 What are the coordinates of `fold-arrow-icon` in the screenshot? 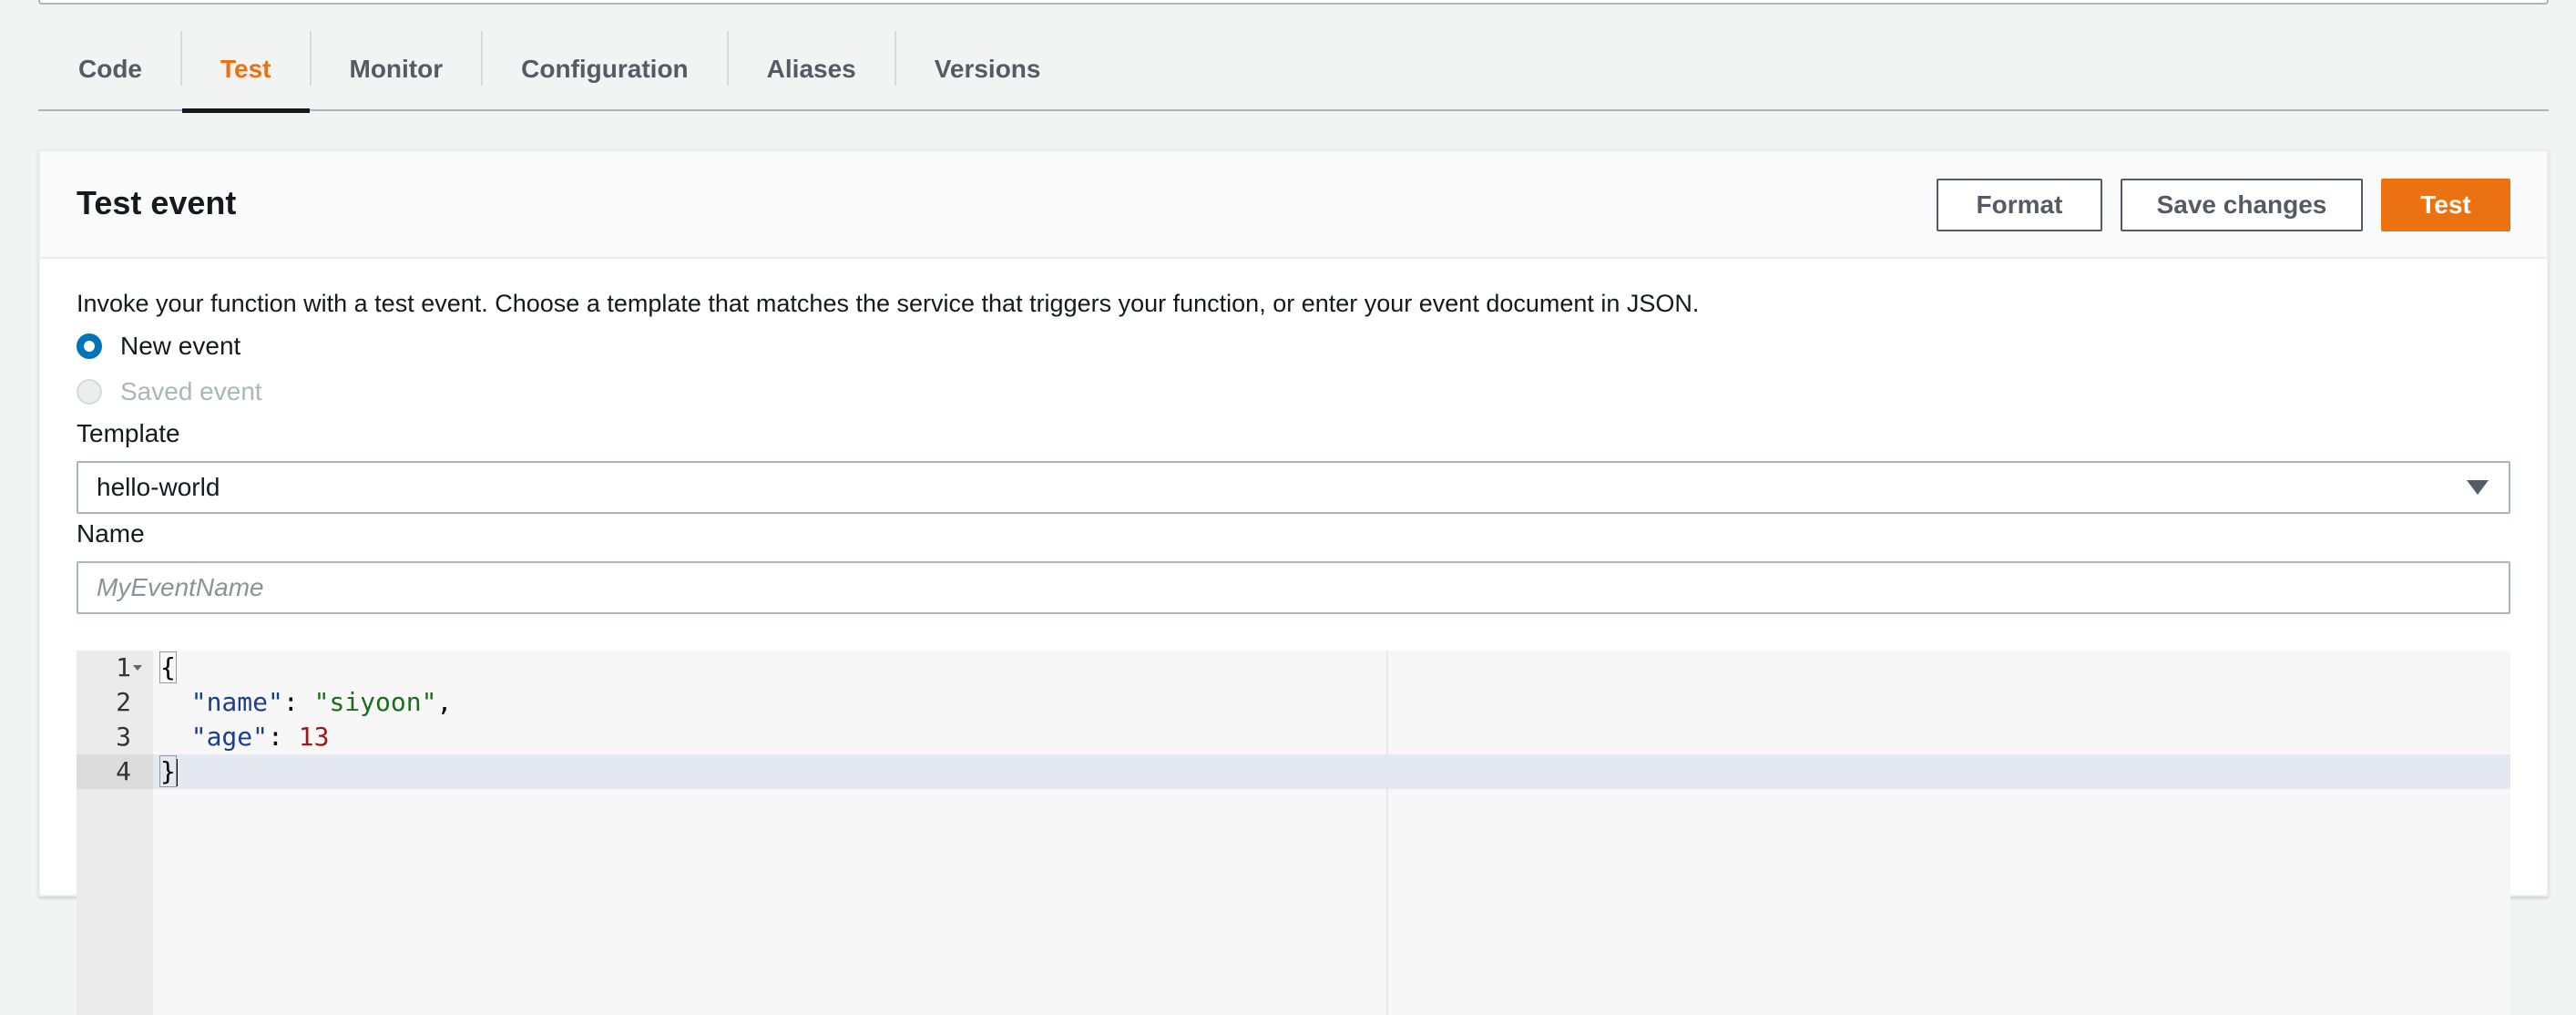 It's located at (137, 668).